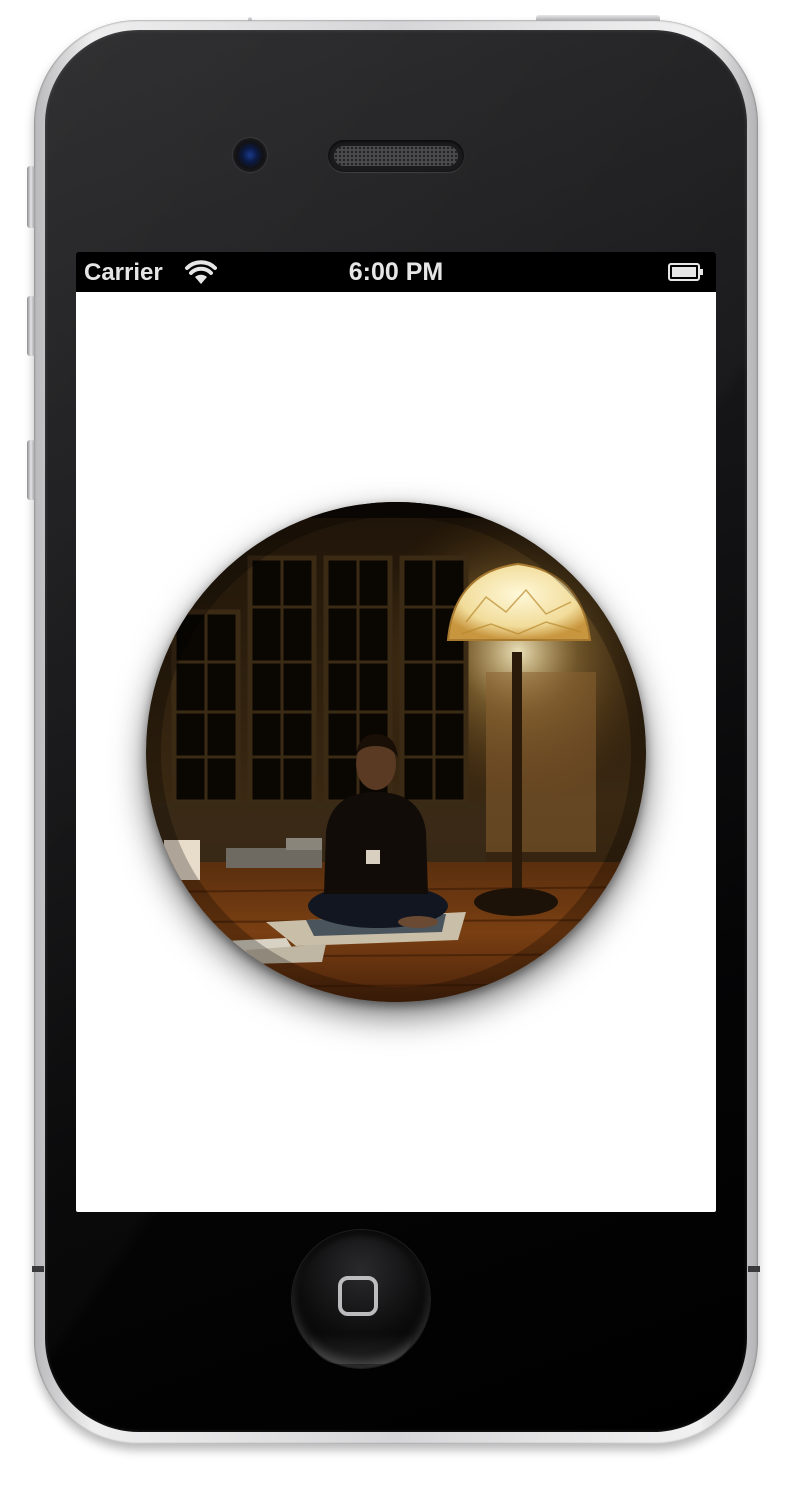 The width and height of the screenshot is (792, 1488). What do you see at coordinates (685, 272) in the screenshot?
I see `battery-icon` at bounding box center [685, 272].